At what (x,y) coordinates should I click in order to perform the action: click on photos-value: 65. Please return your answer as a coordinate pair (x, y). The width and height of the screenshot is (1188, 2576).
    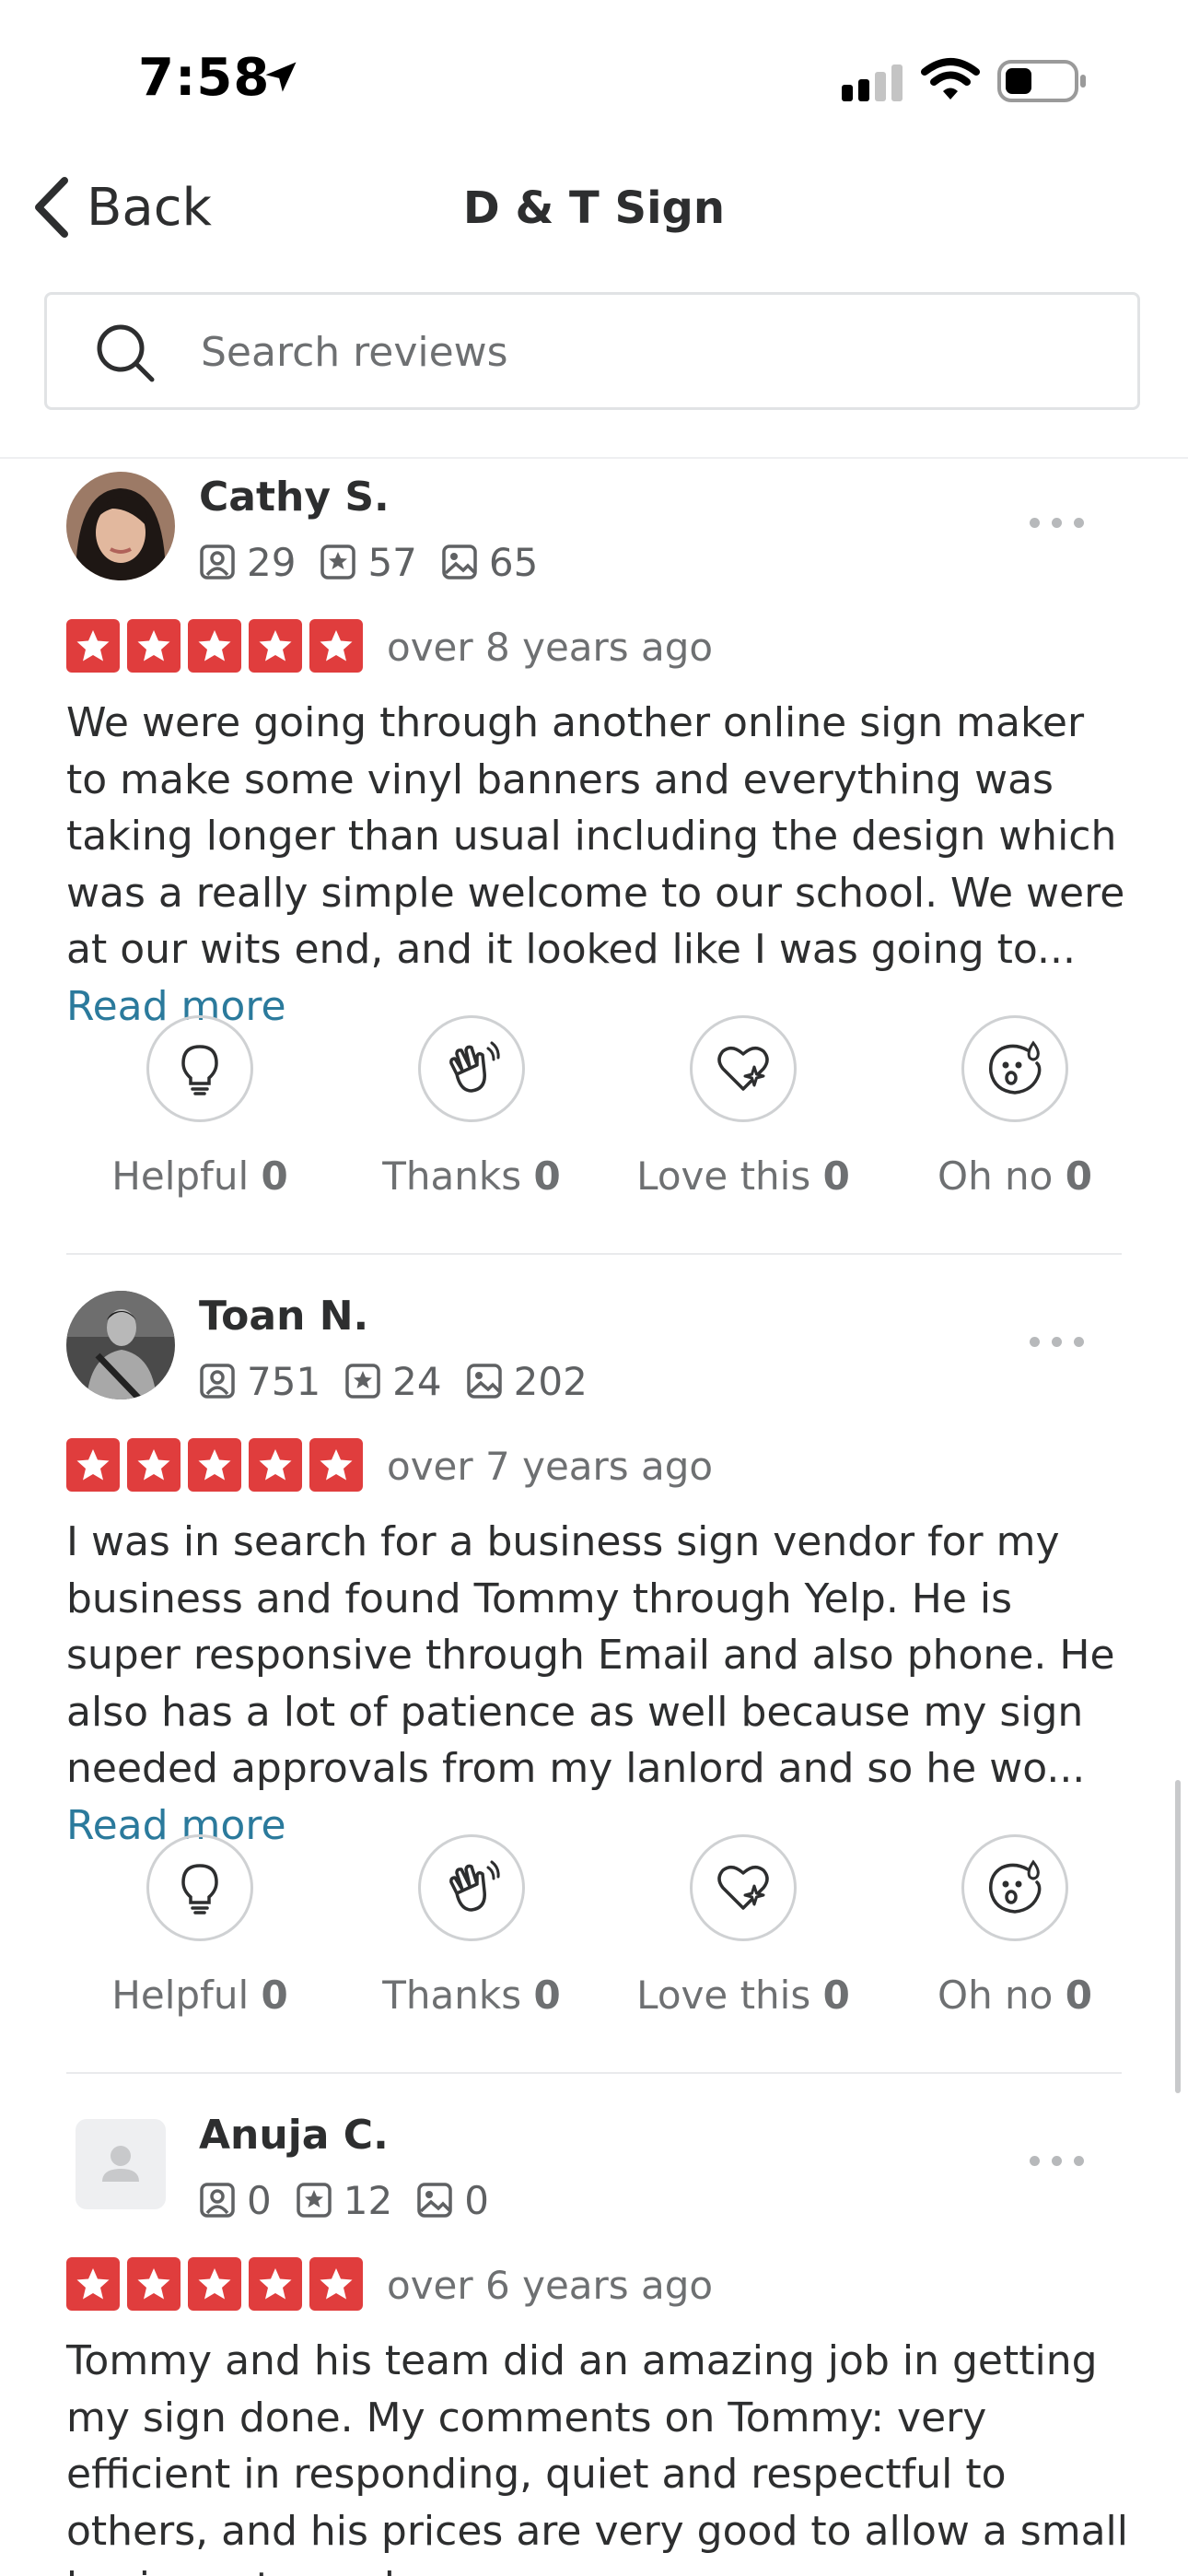
    Looking at the image, I should click on (513, 562).